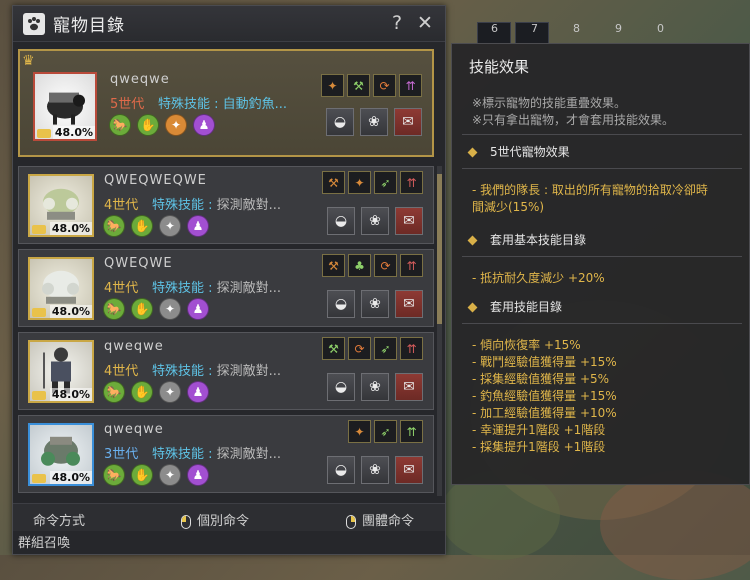 The width and height of the screenshot is (750, 580). I want to click on command-bar: 命令方式 個別命令 團體命令, so click(229, 517).